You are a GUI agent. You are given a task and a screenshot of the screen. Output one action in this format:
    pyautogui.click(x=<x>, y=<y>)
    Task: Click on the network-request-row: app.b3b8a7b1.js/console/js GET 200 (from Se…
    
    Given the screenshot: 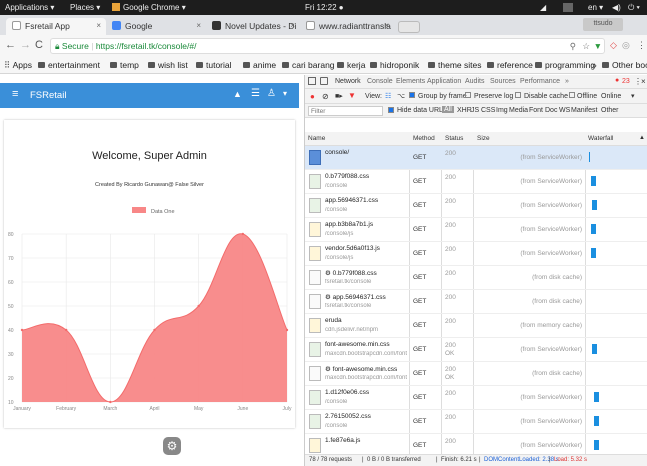 What is the action you would take?
    pyautogui.click(x=476, y=230)
    